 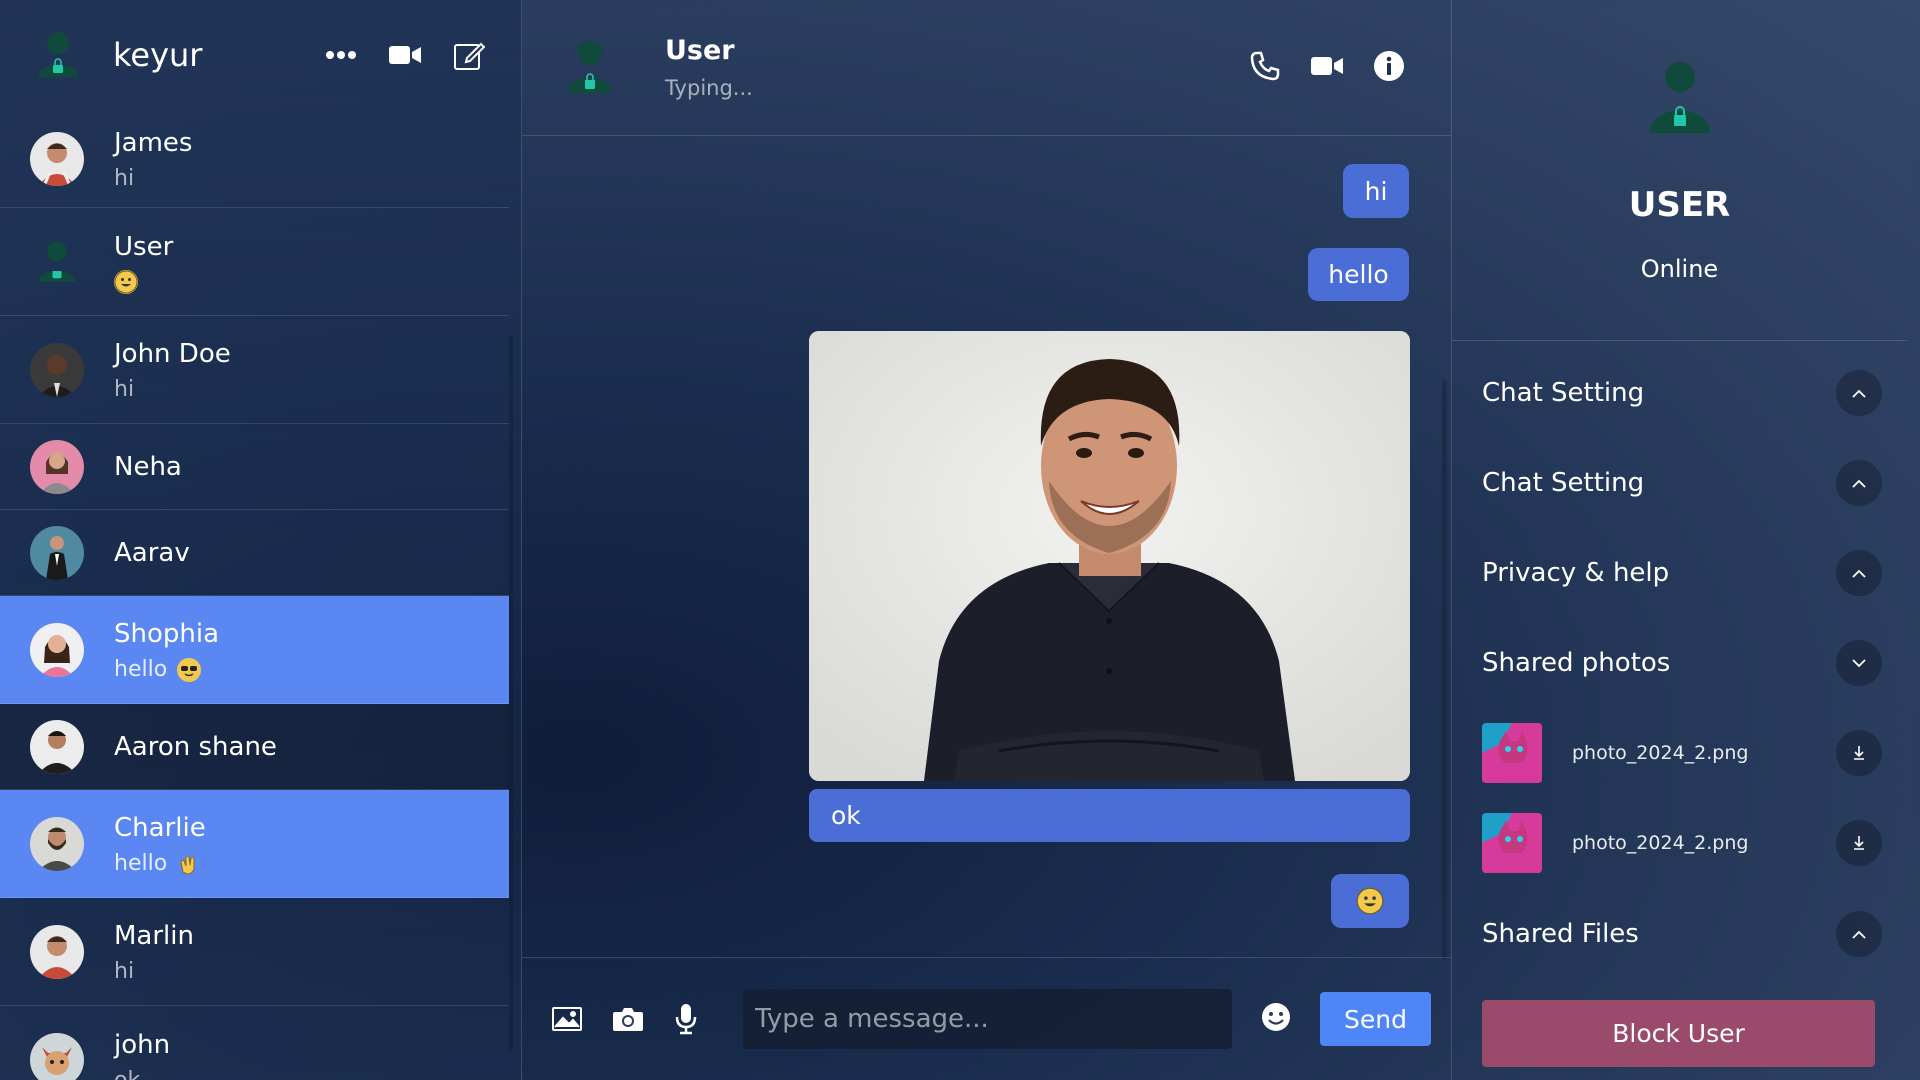 I want to click on contact-name: john, so click(x=142, y=1044).